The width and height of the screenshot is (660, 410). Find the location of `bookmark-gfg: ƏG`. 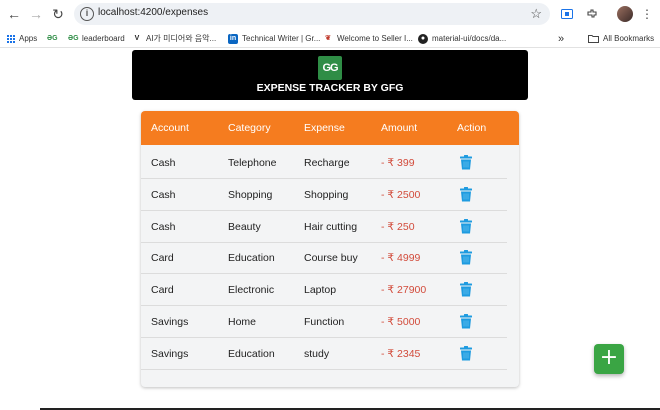

bookmark-gfg: ƏG is located at coordinates (54, 38).